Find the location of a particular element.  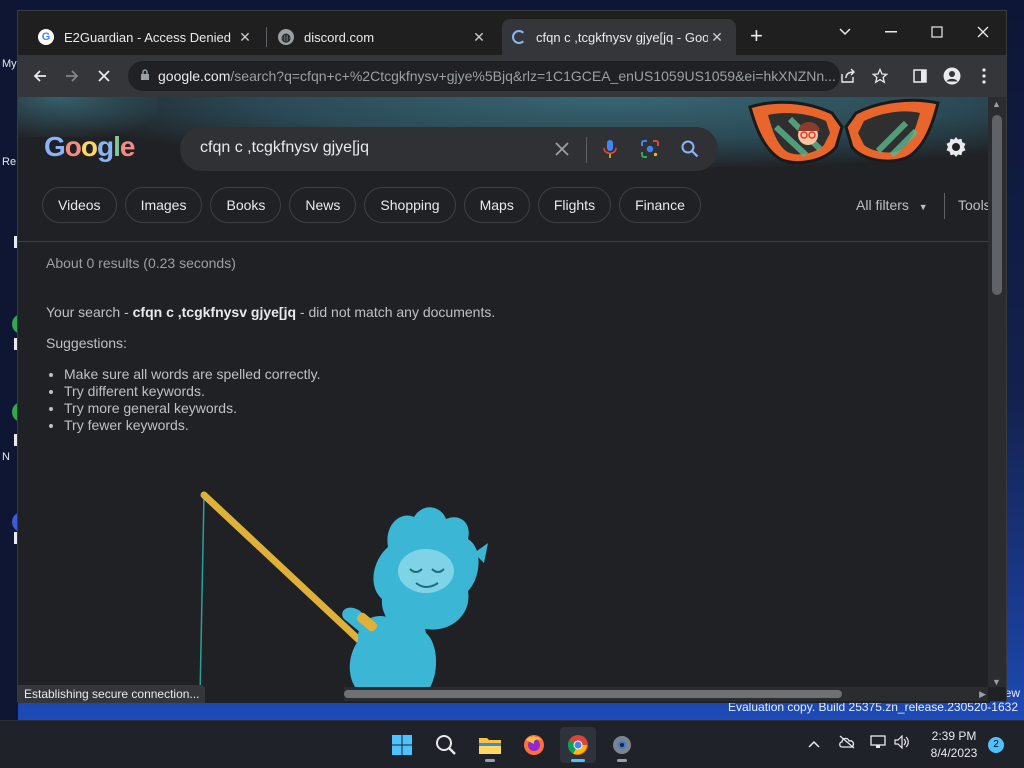

minimize-button is located at coordinates (891, 32).